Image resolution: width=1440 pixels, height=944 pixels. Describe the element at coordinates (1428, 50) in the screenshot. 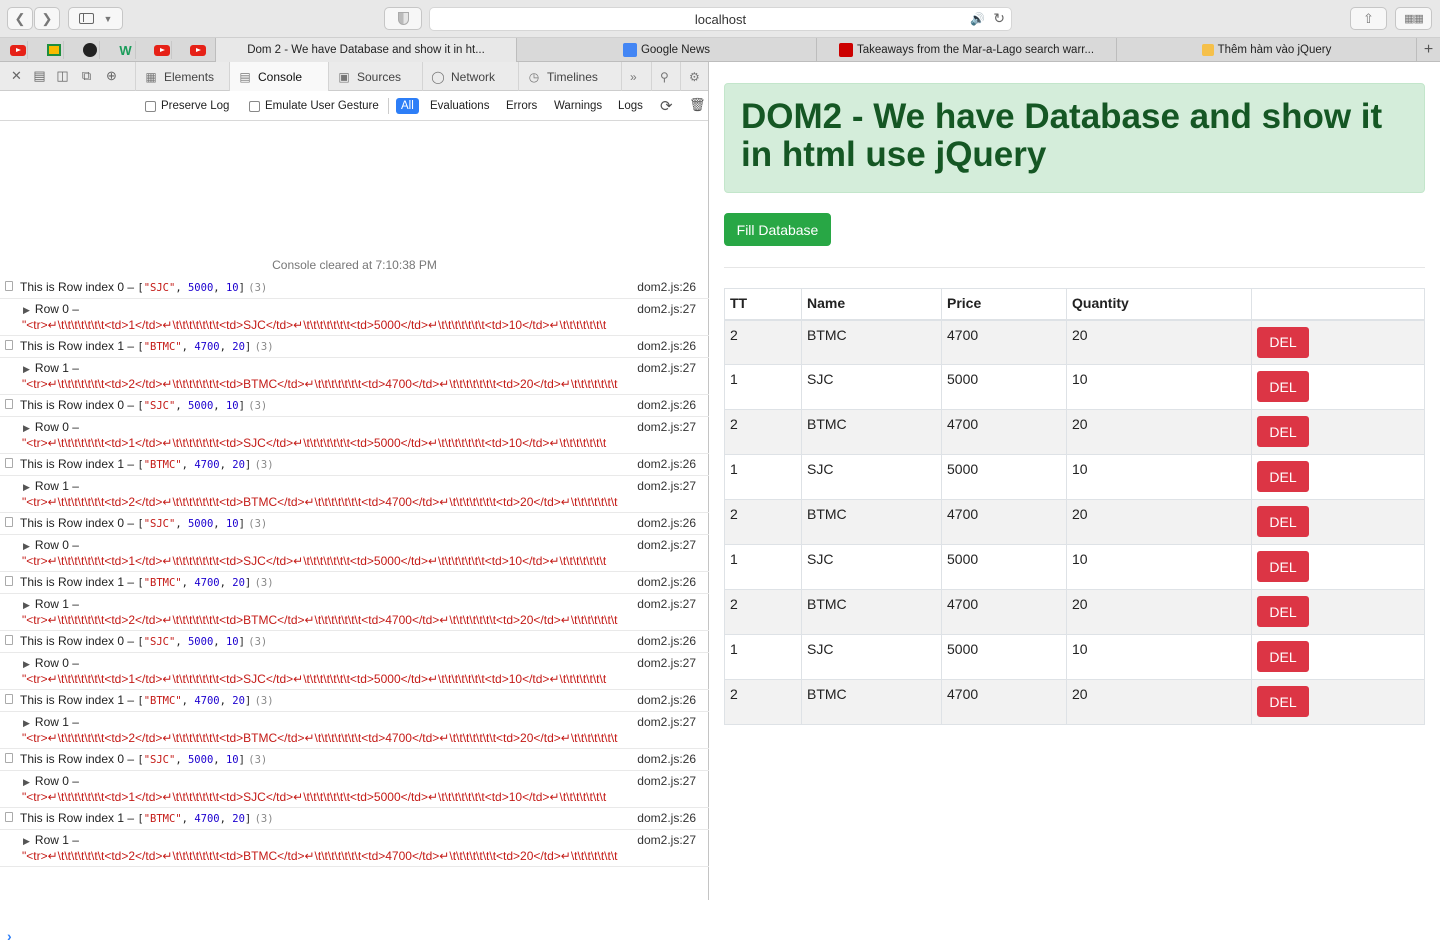

I see `new-tab-button: +` at that location.